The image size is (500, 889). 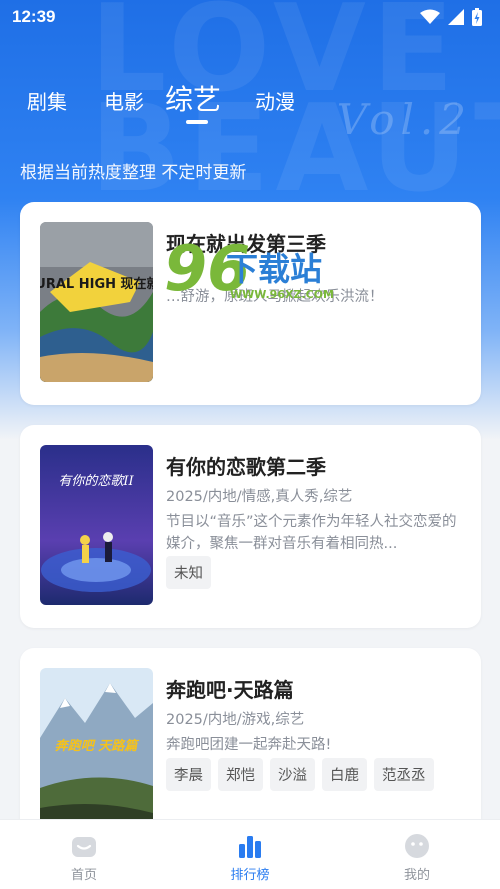 What do you see at coordinates (84, 847) in the screenshot?
I see `home-icon` at bounding box center [84, 847].